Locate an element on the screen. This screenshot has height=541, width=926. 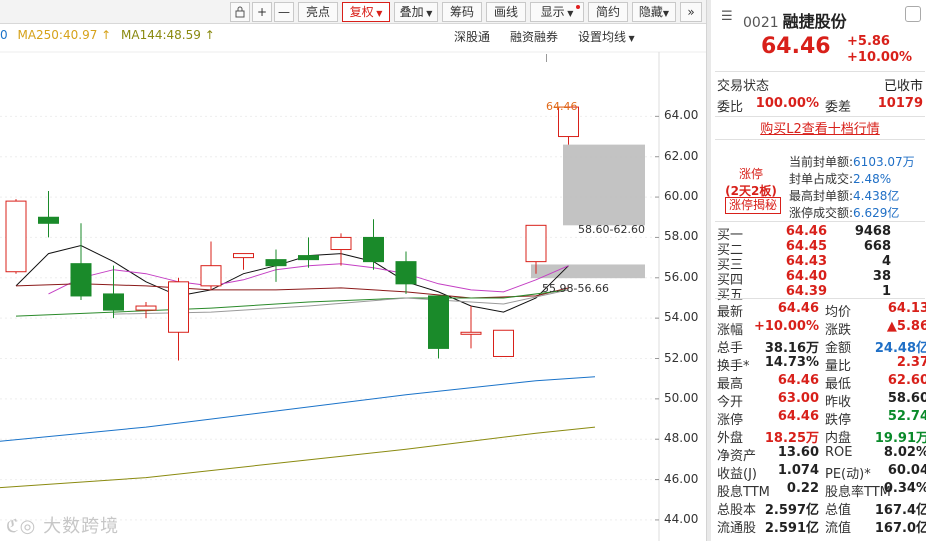
limit-up-reveal-button: 涨停揭秘 is located at coordinates (753, 205).